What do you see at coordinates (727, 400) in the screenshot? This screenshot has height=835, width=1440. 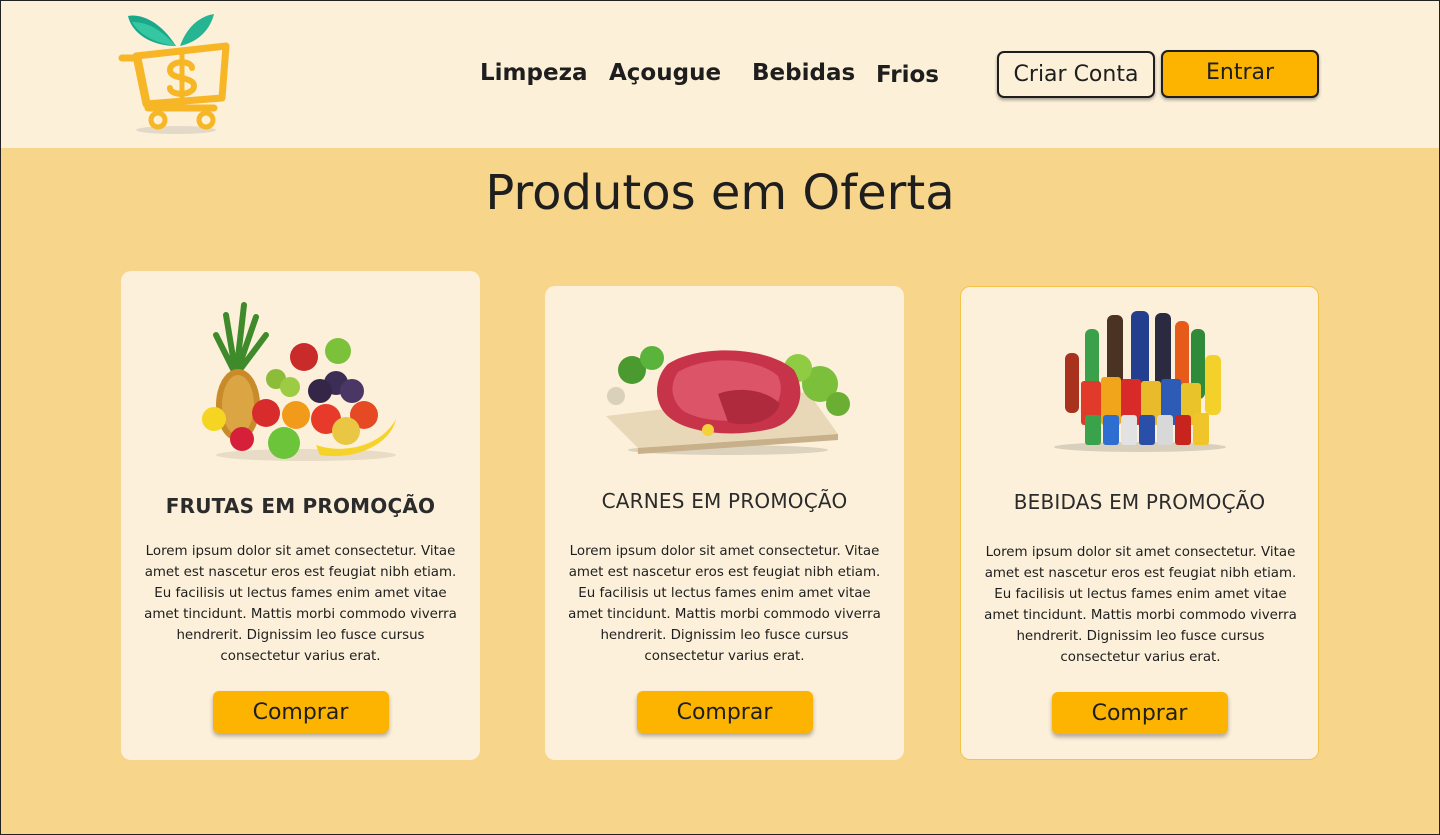 I see `meat-image` at bounding box center [727, 400].